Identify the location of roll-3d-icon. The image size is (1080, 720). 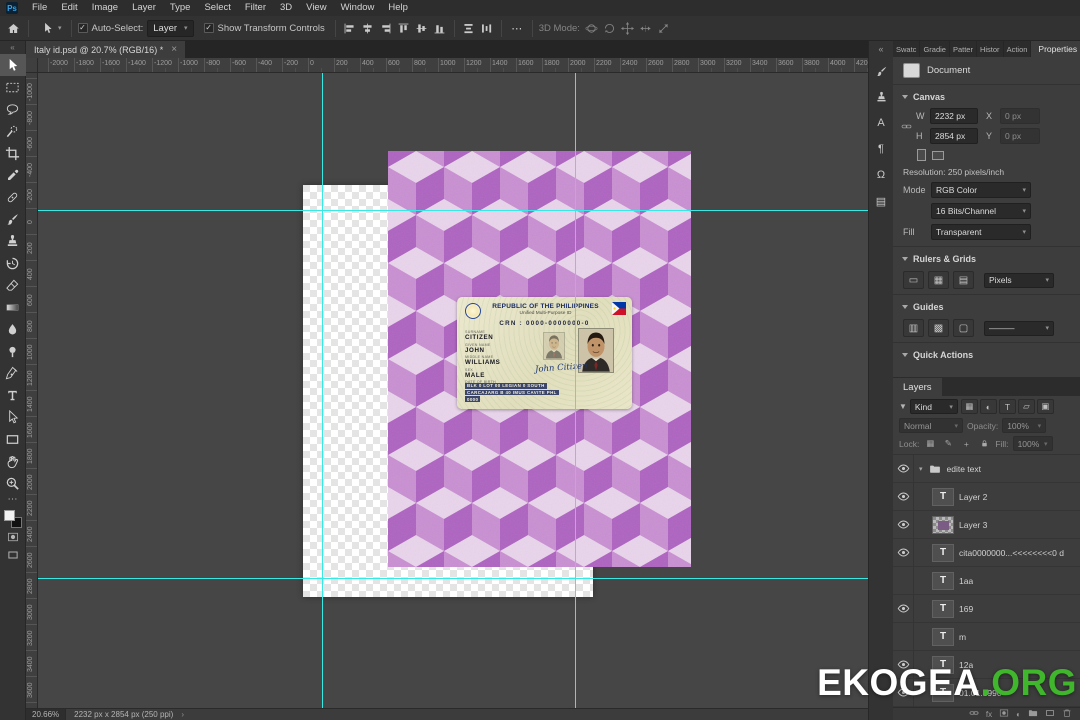
(610, 28).